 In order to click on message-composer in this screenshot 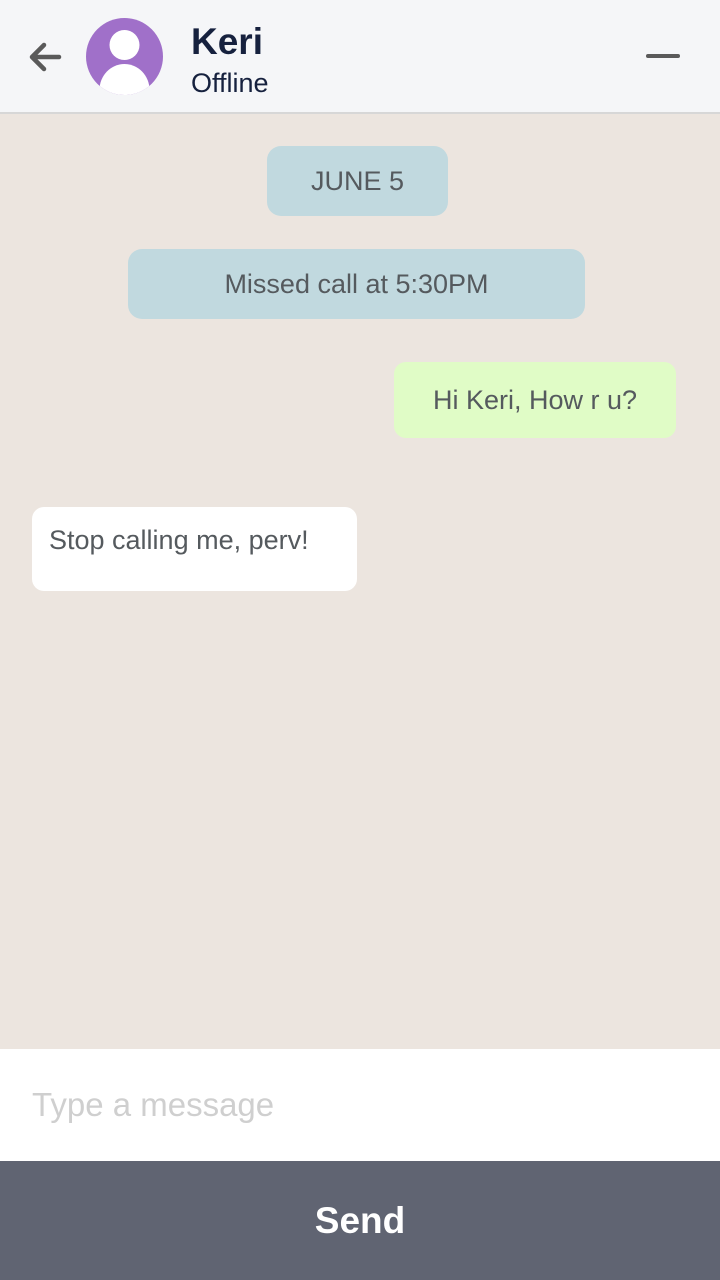, I will do `click(360, 1105)`.